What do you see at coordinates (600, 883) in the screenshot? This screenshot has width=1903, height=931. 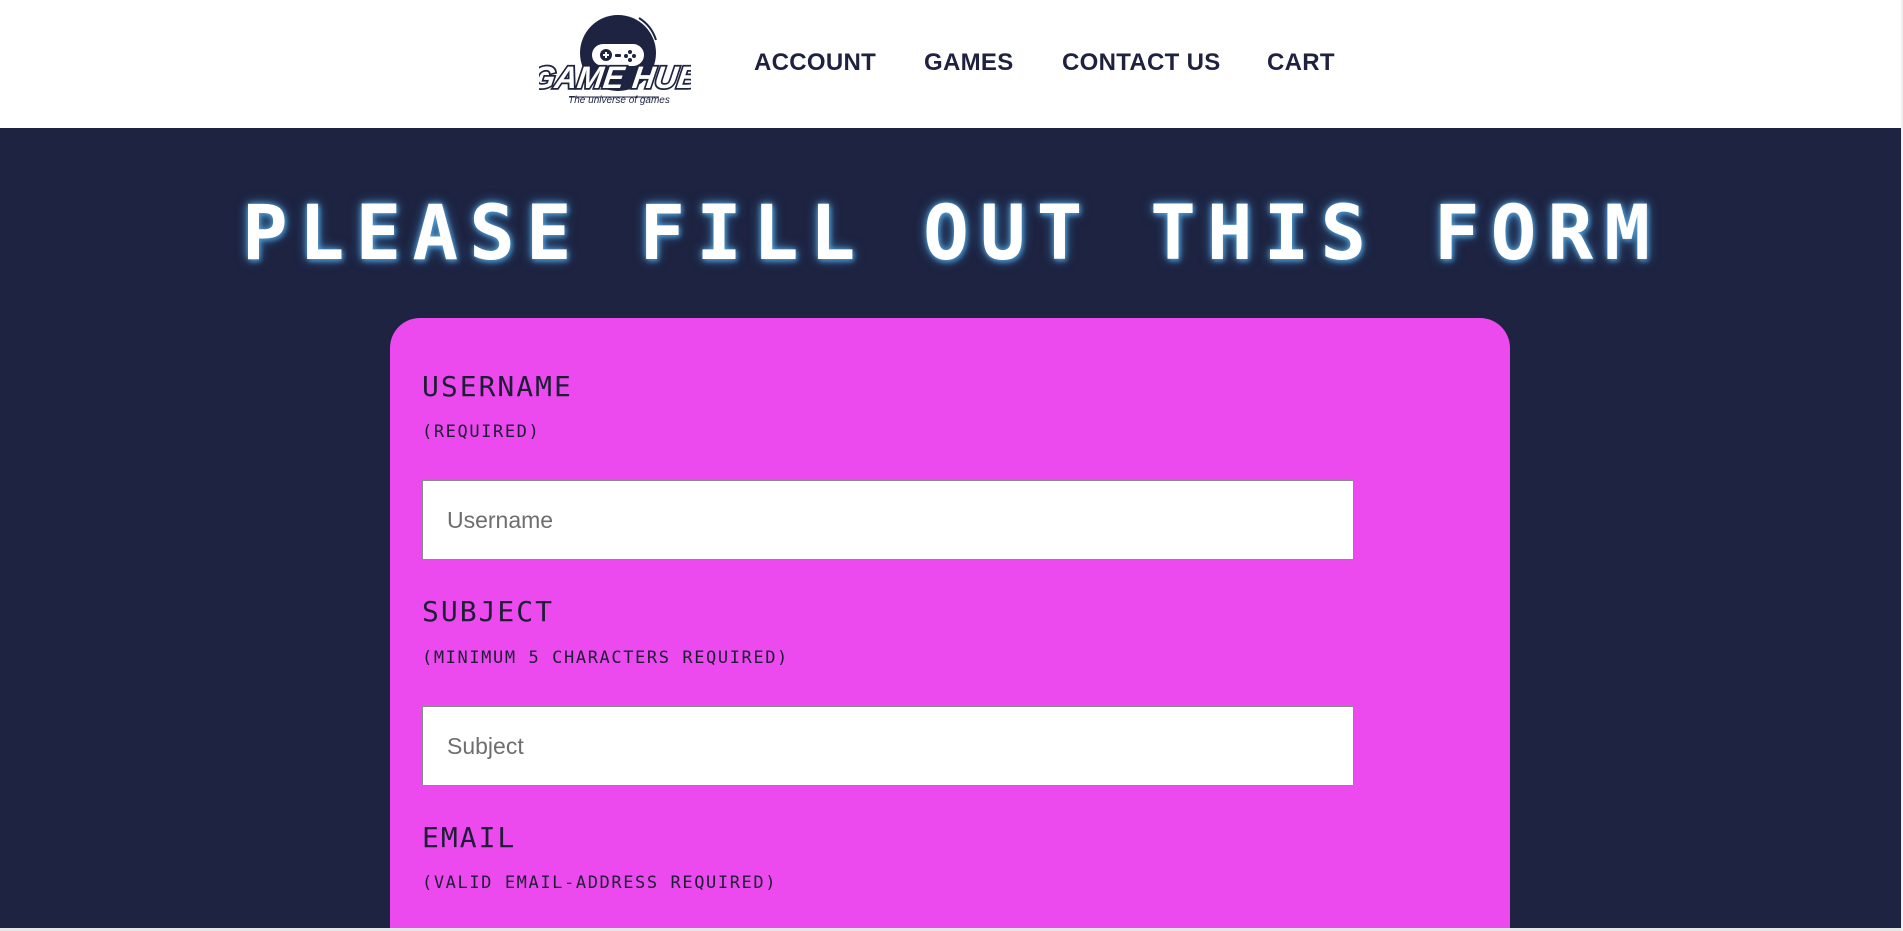 I see `email-hint: (VALID EMAIL-ADDRESS REQUIRED)` at bounding box center [600, 883].